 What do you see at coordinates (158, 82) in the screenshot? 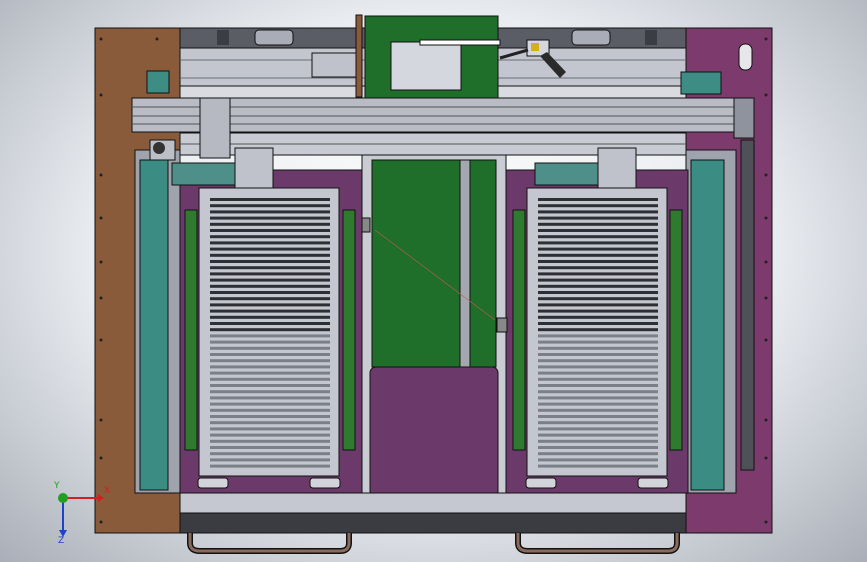
I see `motor-left` at bounding box center [158, 82].